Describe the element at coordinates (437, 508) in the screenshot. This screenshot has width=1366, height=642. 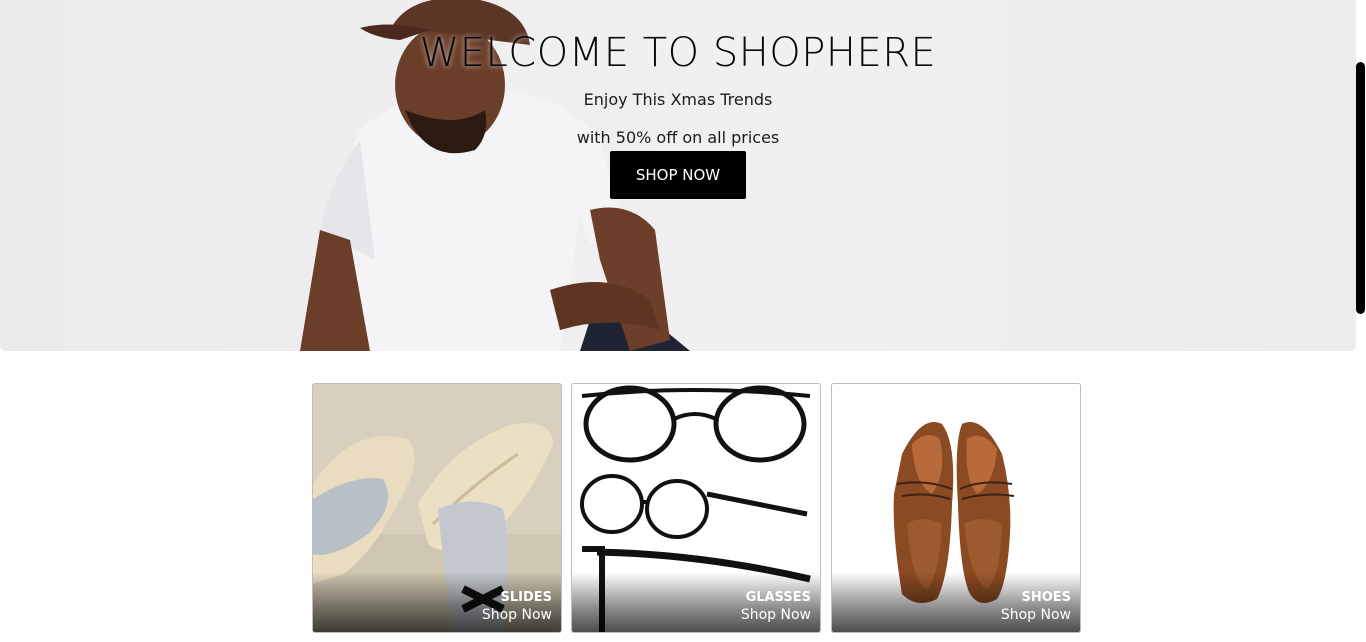
I see `category-card-slides: SLIDES Shop Now` at that location.